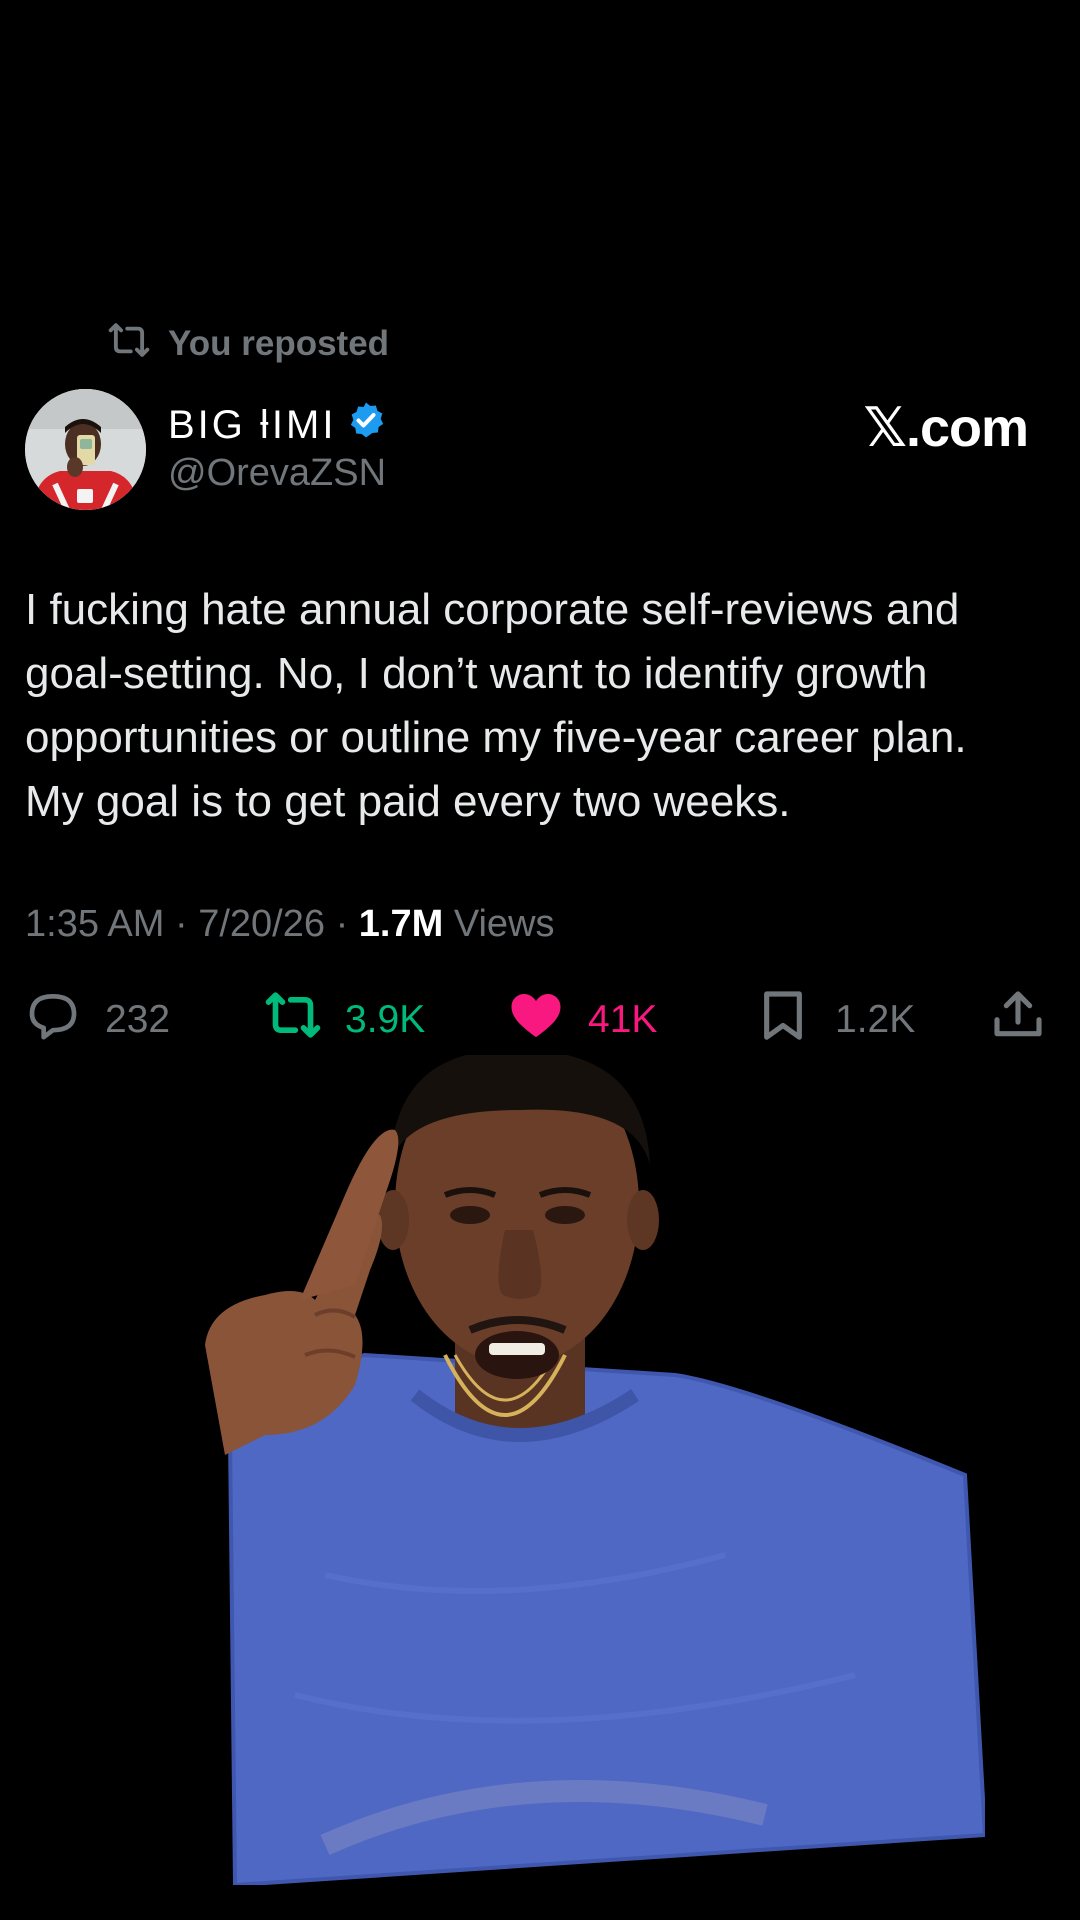  What do you see at coordinates (623, 1019) in the screenshot?
I see `like-count: 41K` at bounding box center [623, 1019].